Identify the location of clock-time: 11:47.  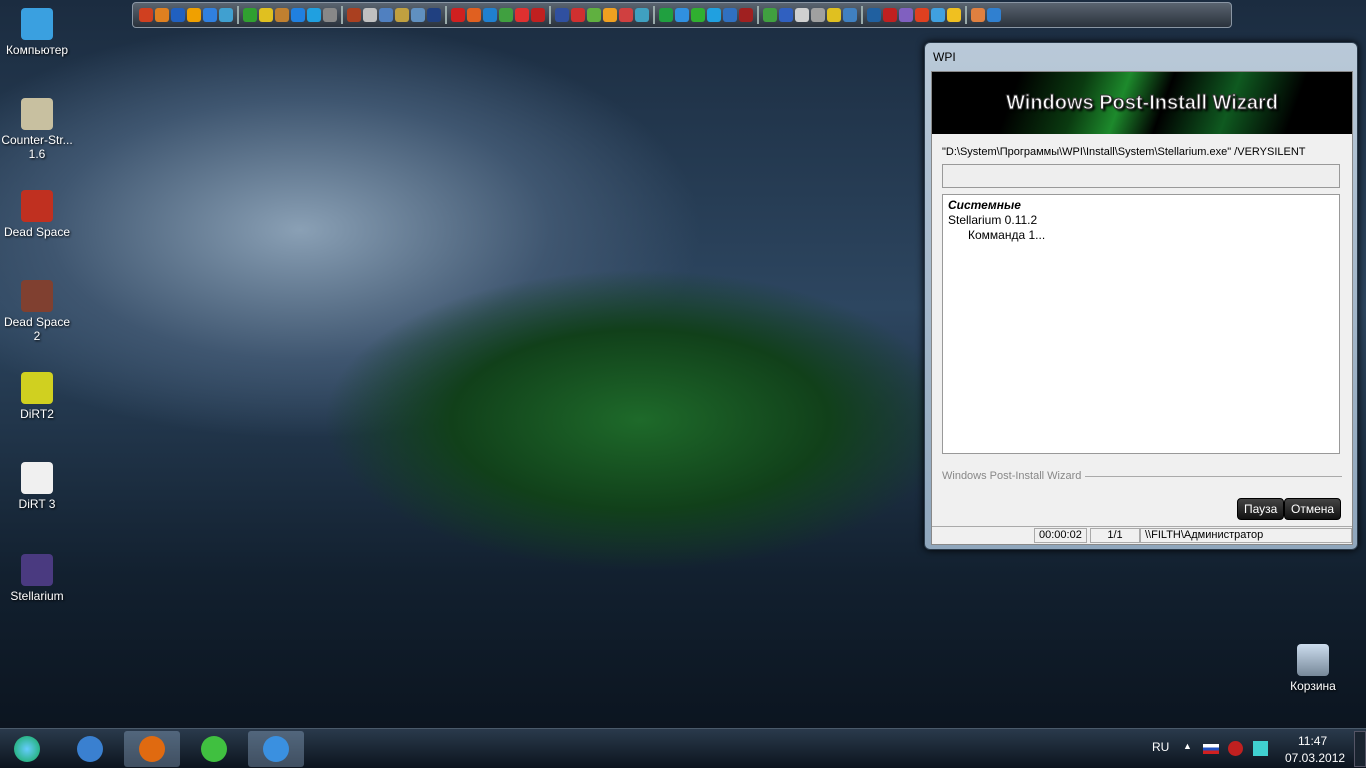
(1312, 741).